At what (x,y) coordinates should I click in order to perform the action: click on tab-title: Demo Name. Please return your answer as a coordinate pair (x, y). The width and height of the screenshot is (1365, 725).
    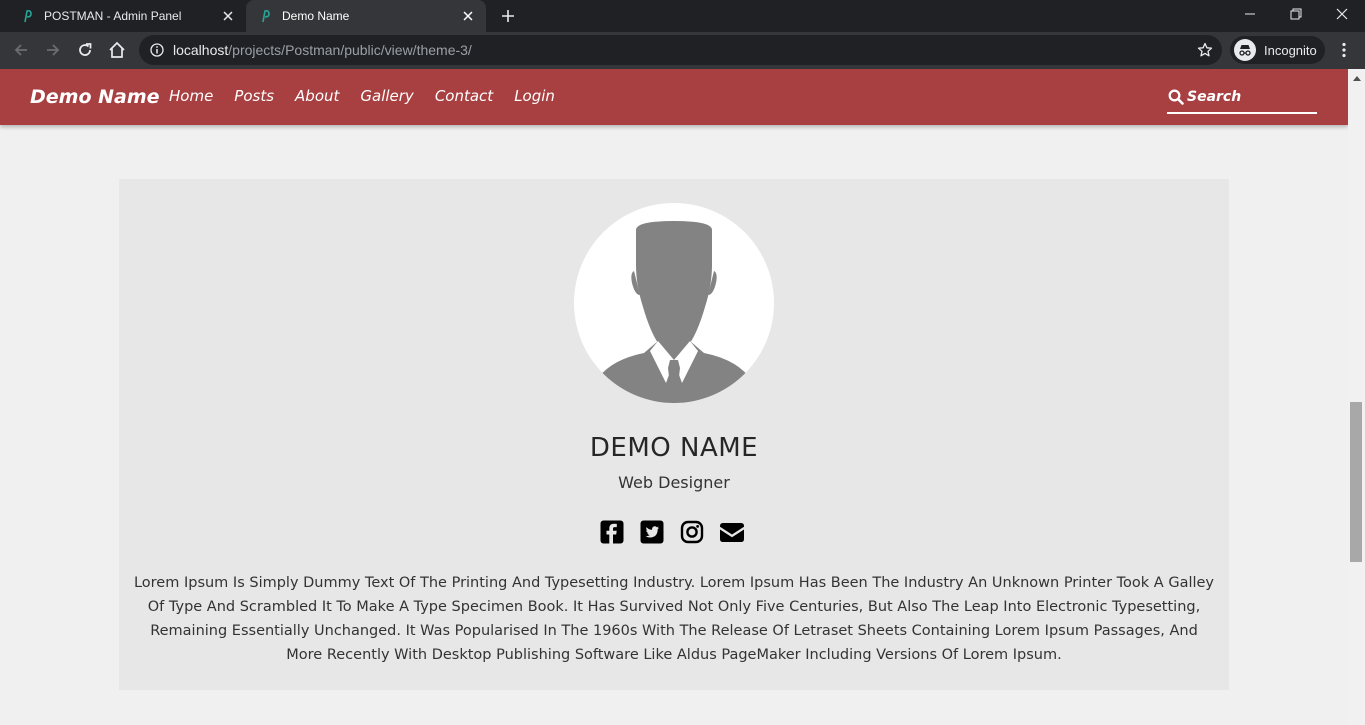
    Looking at the image, I should click on (316, 16).